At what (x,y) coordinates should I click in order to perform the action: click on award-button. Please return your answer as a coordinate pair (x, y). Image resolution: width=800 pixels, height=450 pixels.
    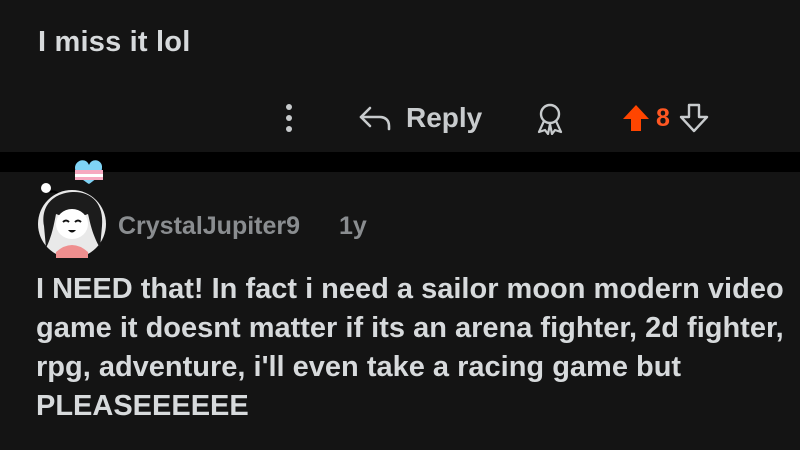
    Looking at the image, I should click on (550, 118).